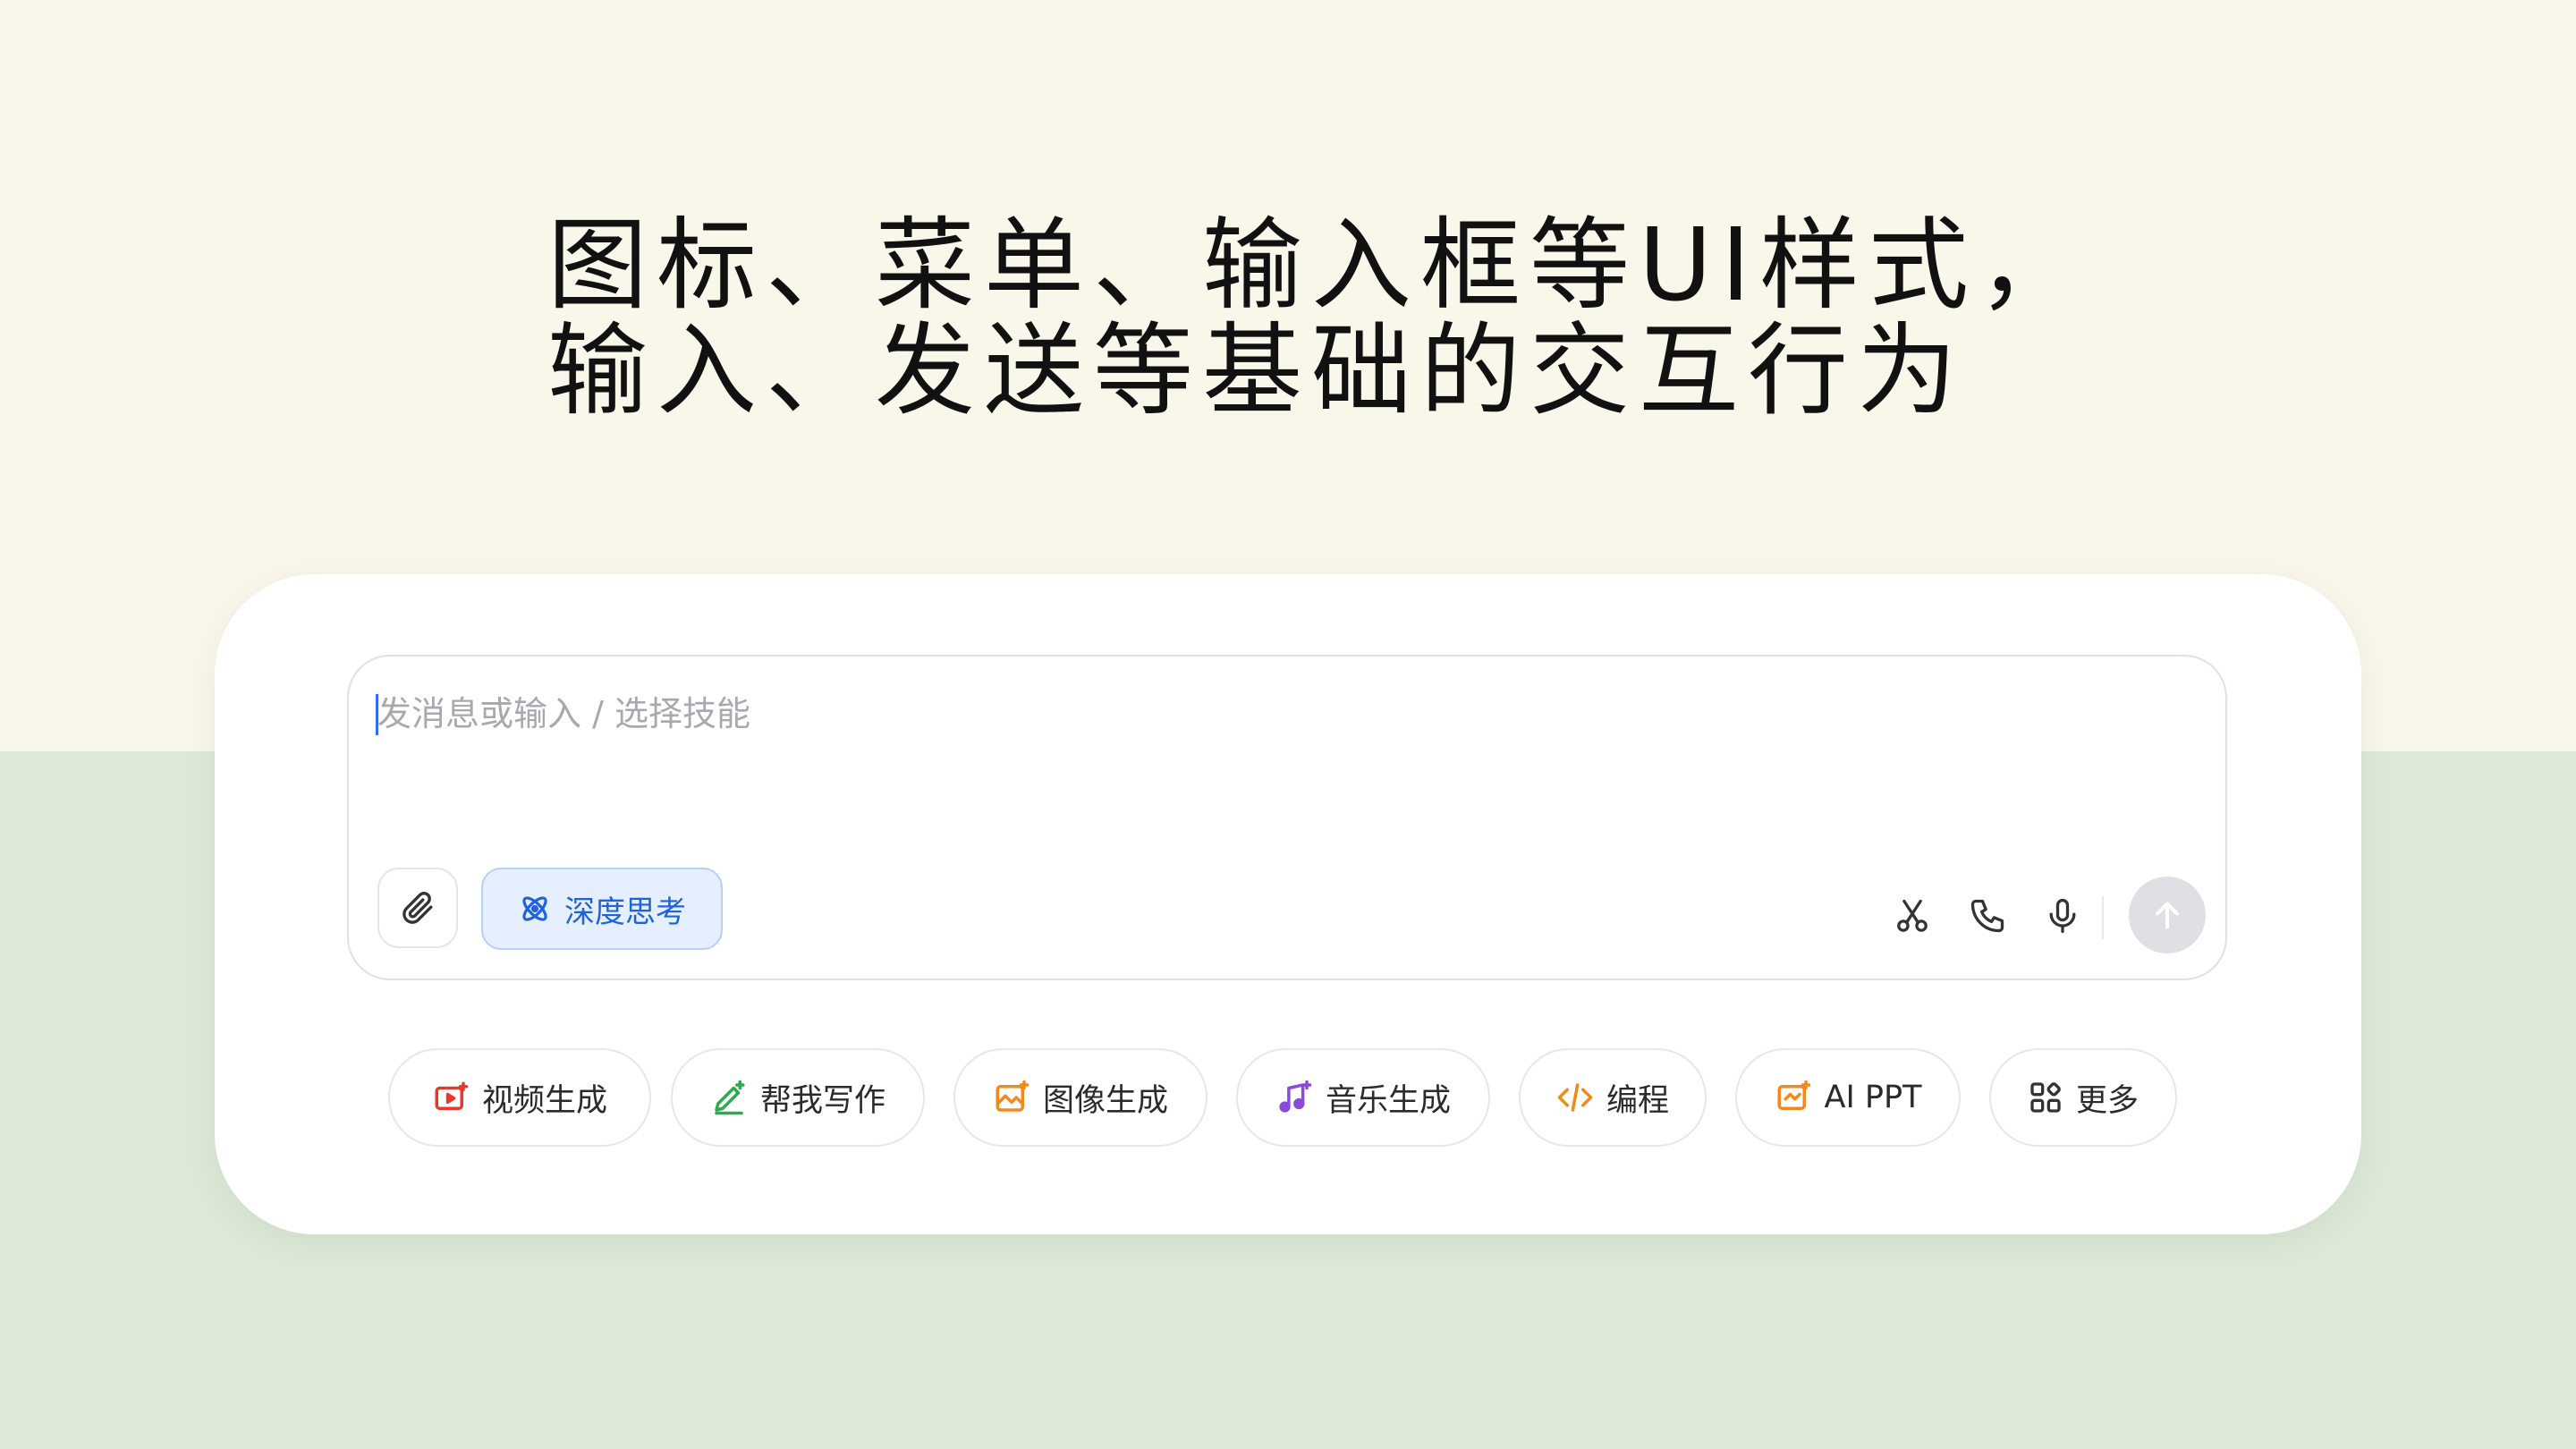 The height and width of the screenshot is (1449, 2576). I want to click on deep-think-label: 深度思考, so click(625, 912).